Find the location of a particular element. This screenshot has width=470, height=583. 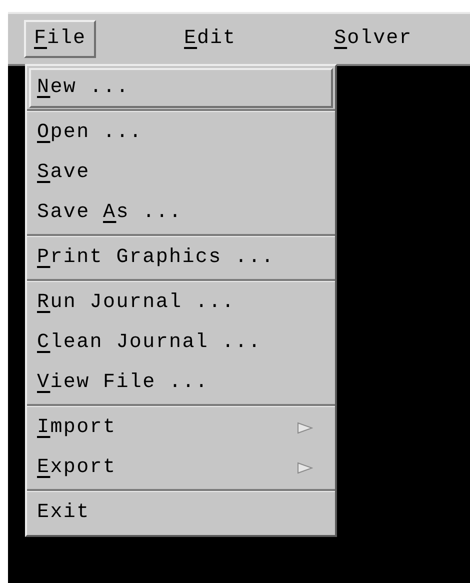

menu-bar-item: Solver is located at coordinates (373, 39).